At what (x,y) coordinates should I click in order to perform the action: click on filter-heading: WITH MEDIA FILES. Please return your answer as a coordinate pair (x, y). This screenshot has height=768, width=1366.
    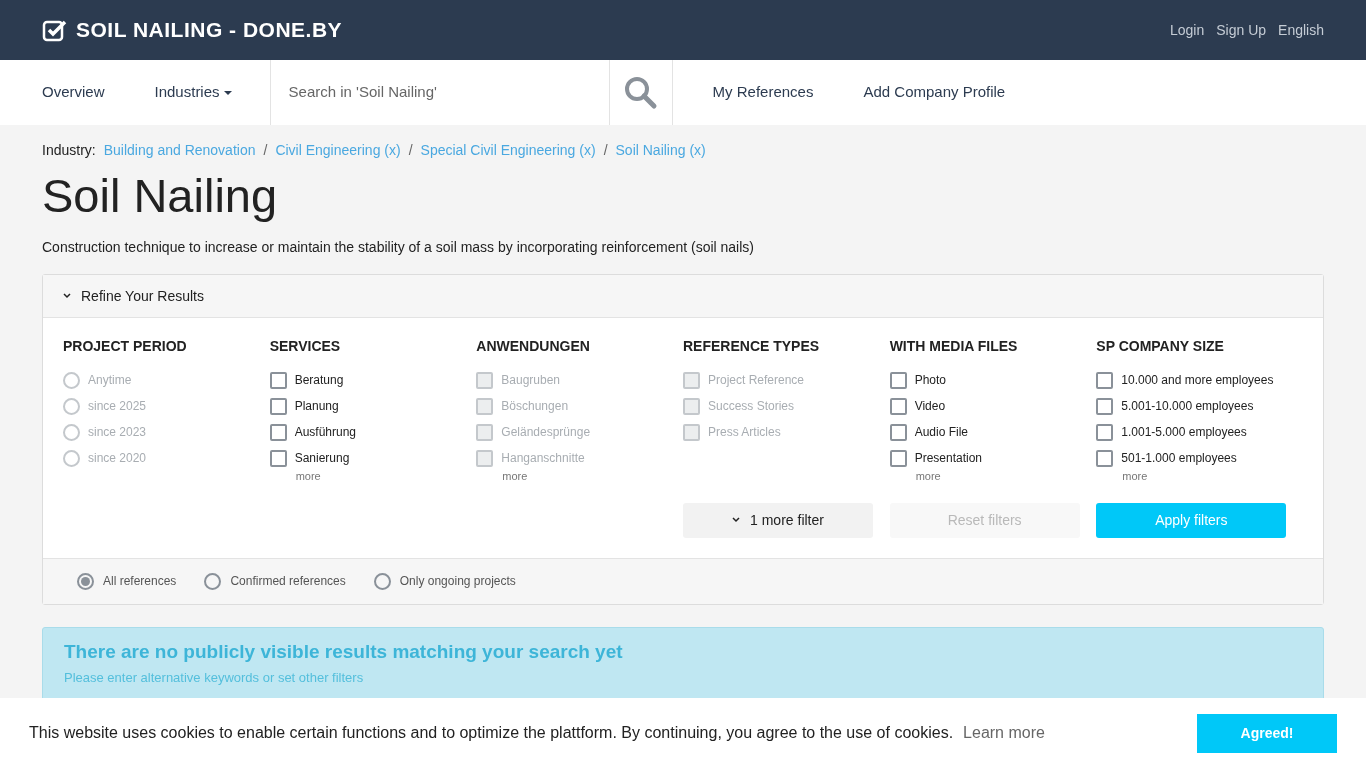
    Looking at the image, I should click on (954, 346).